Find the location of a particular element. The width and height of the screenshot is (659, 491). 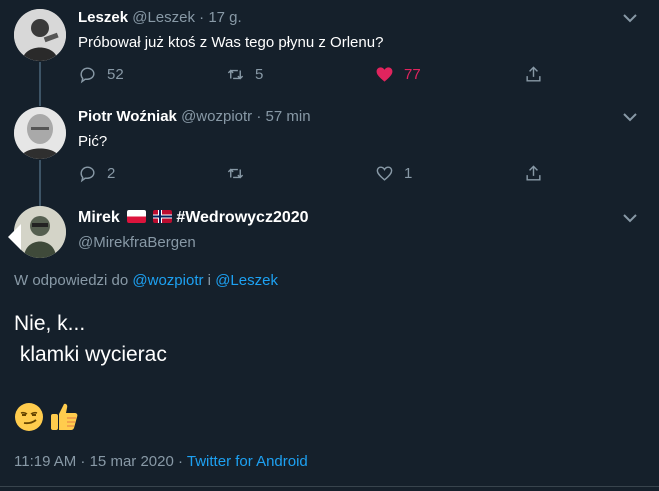

author-handle: @MirekfraBergen is located at coordinates (137, 242).